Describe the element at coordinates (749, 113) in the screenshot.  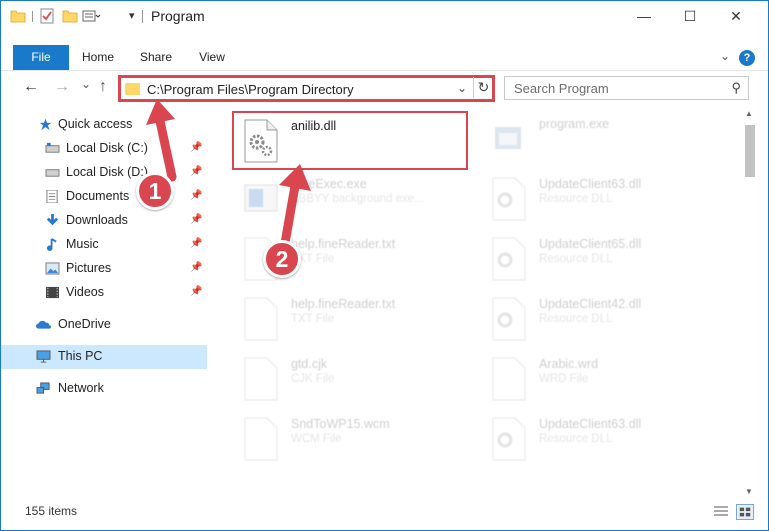
I see `scroll-up-icon: ▲` at that location.